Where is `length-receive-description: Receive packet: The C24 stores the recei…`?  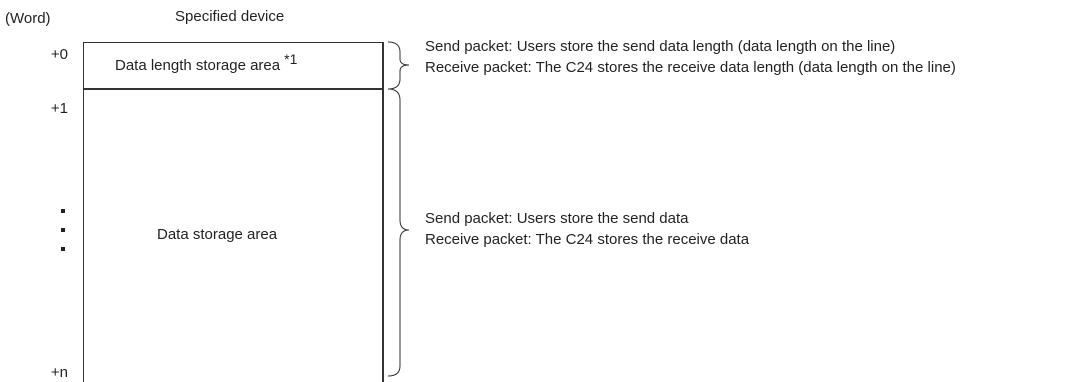 length-receive-description: Receive packet: The C24 stores the recei… is located at coordinates (690, 67).